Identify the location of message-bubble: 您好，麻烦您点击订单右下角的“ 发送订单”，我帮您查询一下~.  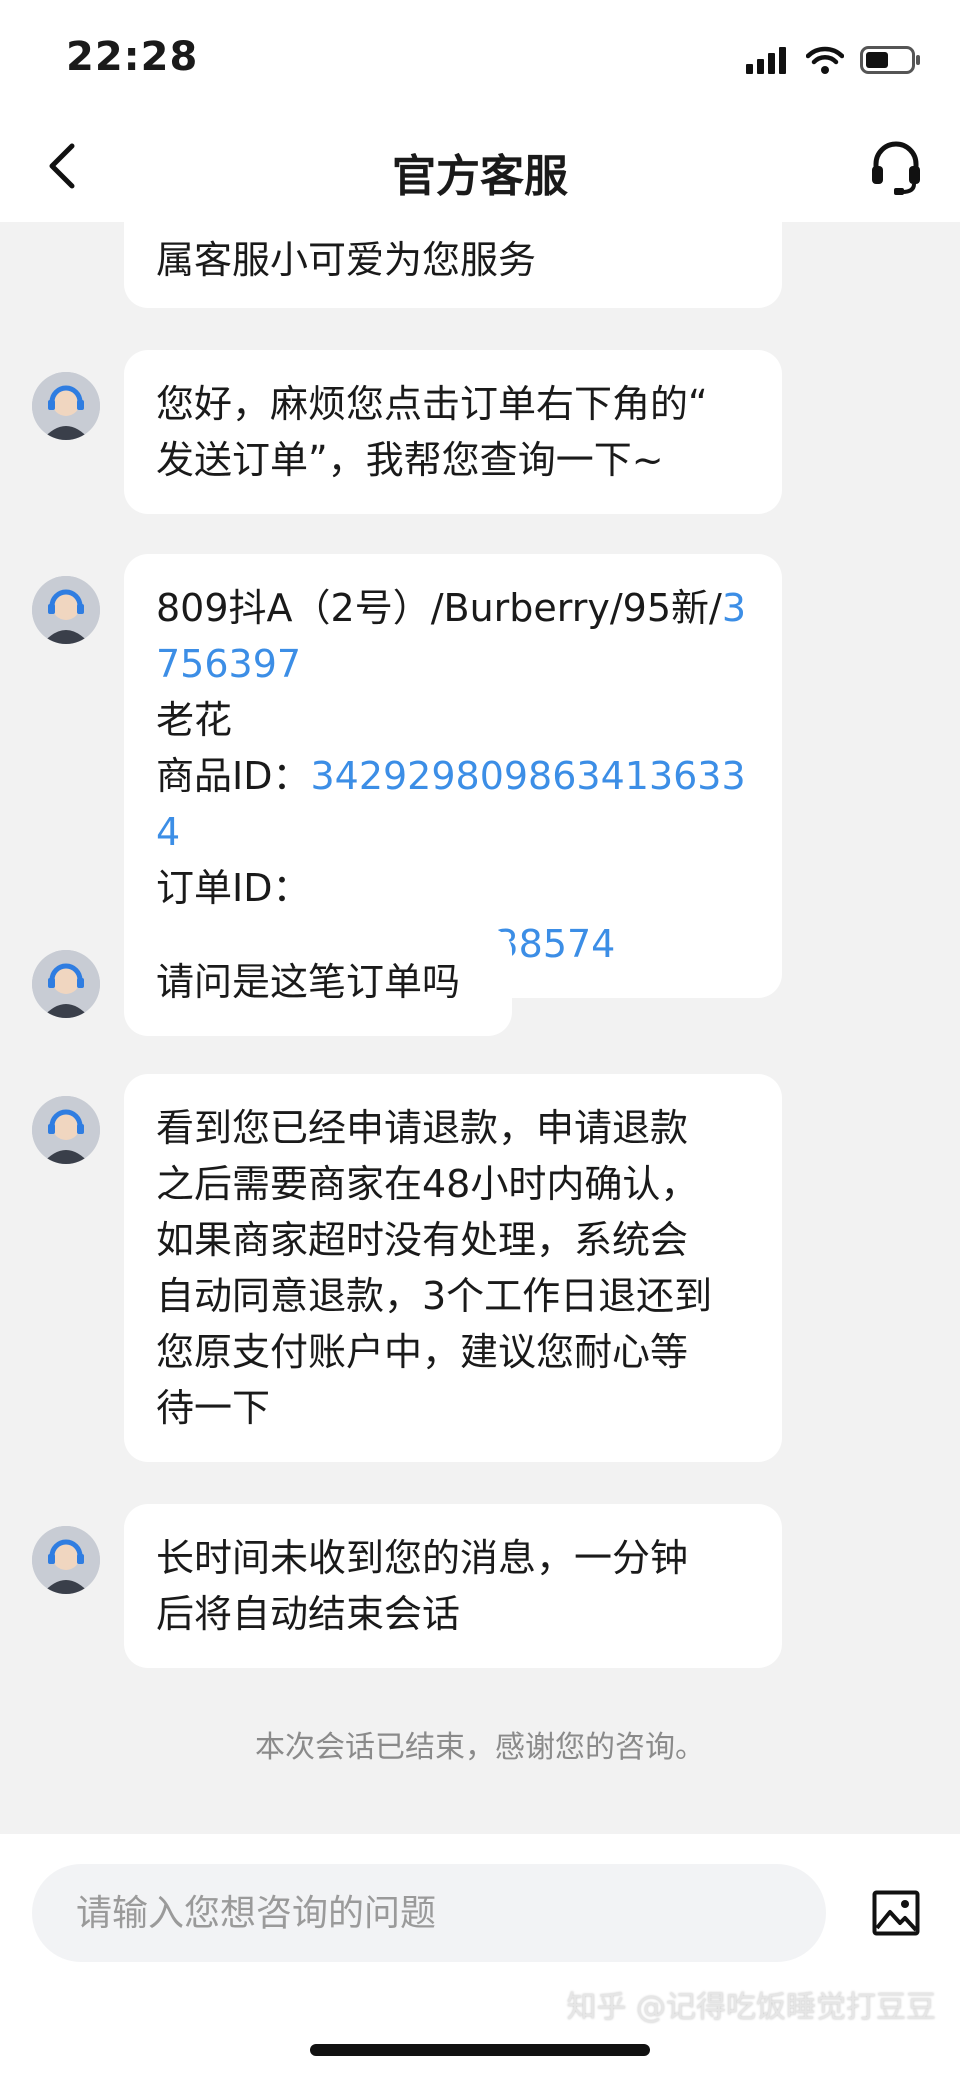
(453, 432).